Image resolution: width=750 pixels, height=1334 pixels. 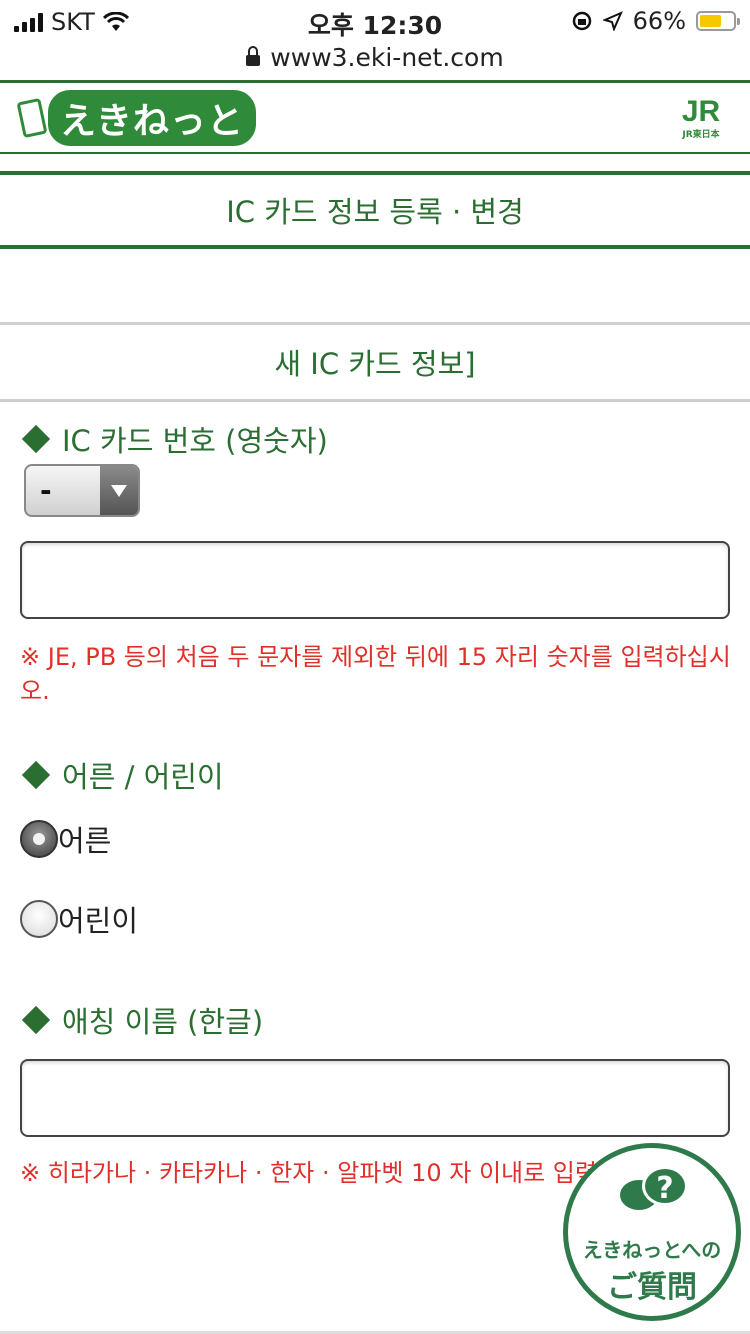 I want to click on radio-adult: 어른, so click(x=65, y=839).